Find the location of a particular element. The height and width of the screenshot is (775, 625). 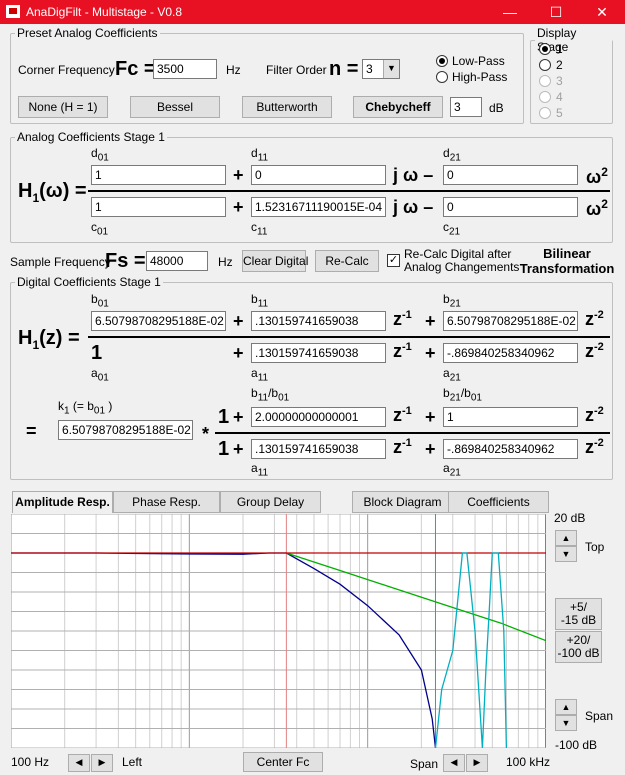

top-down-button: ▼ is located at coordinates (566, 554).